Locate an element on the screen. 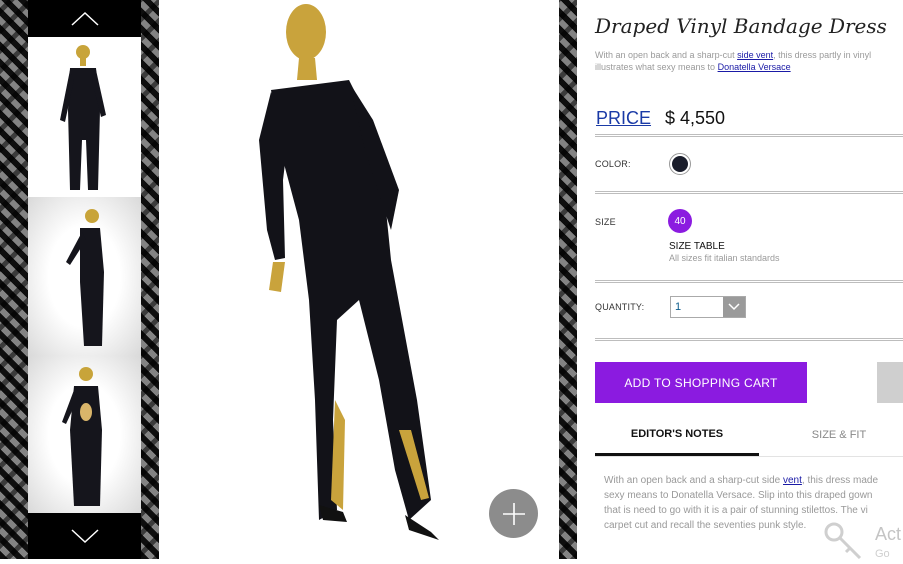 Image resolution: width=903 pixels, height=564 pixels. side-vent-link: side vent is located at coordinates (755, 55).